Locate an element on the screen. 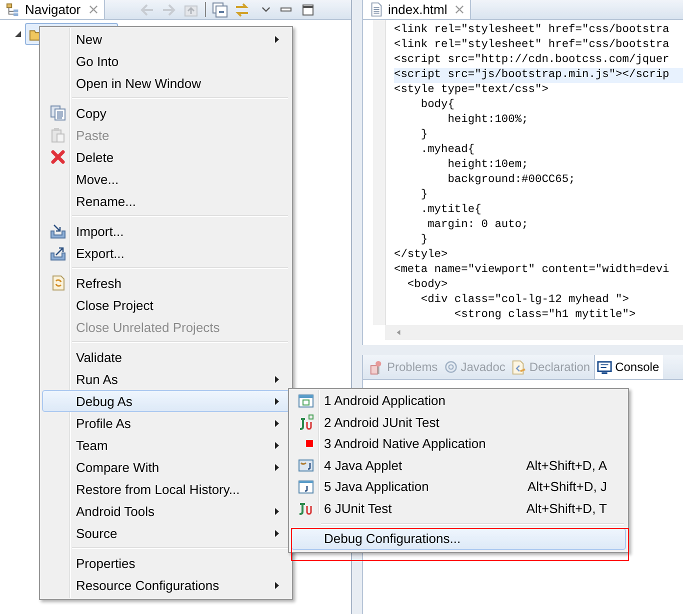 The width and height of the screenshot is (683, 614). menu-item: Source is located at coordinates (166, 533).